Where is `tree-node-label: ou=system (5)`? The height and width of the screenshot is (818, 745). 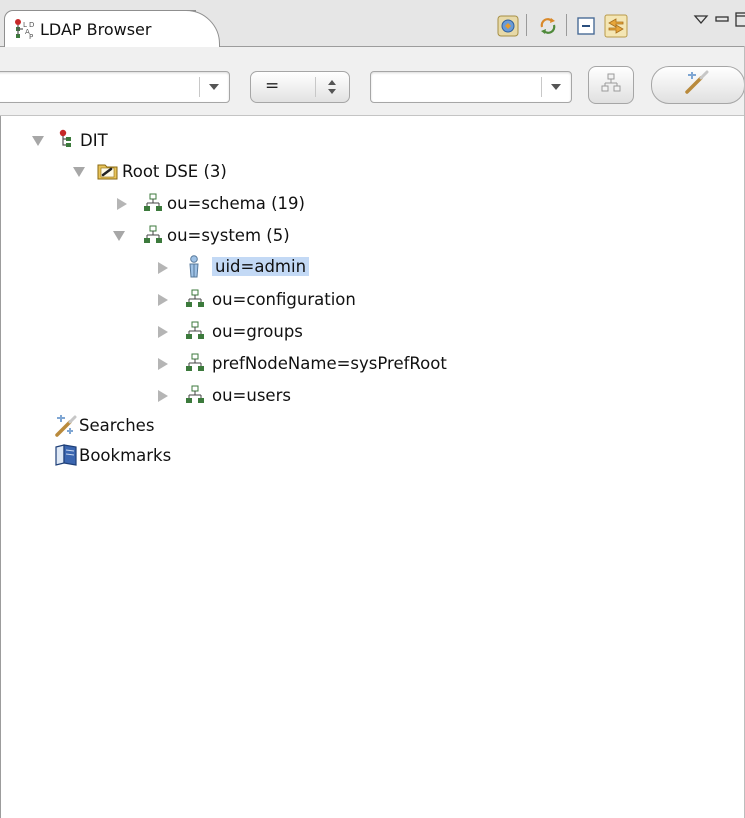
tree-node-label: ou=system (5) is located at coordinates (228, 235).